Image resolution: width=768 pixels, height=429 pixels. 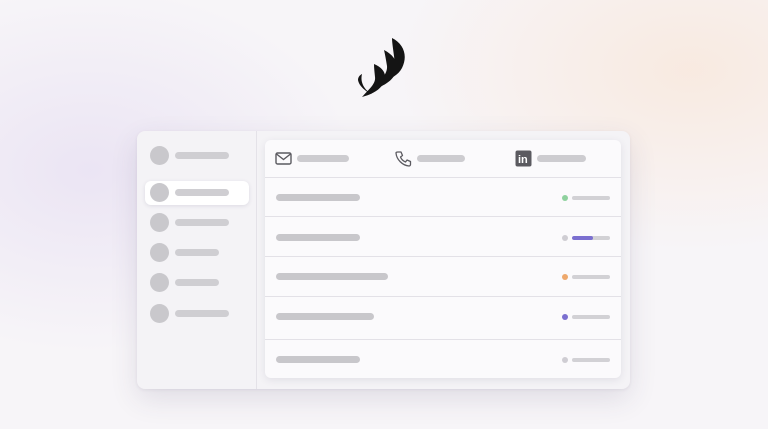 I want to click on svg-text: in, so click(x=523, y=160).